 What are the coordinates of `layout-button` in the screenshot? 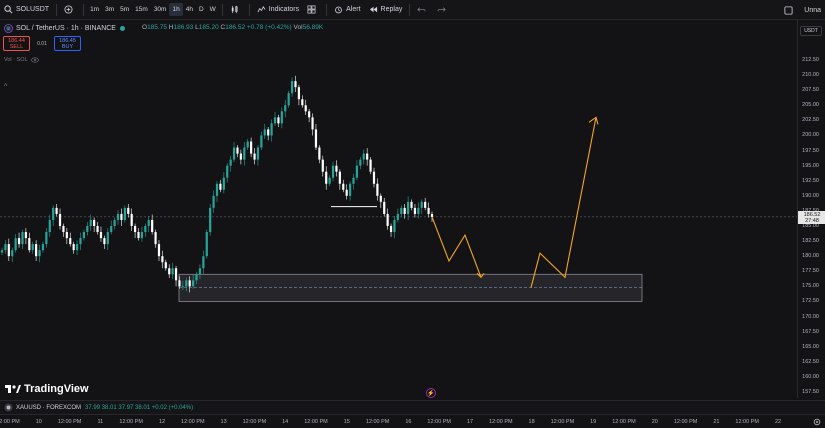 It's located at (790, 10).